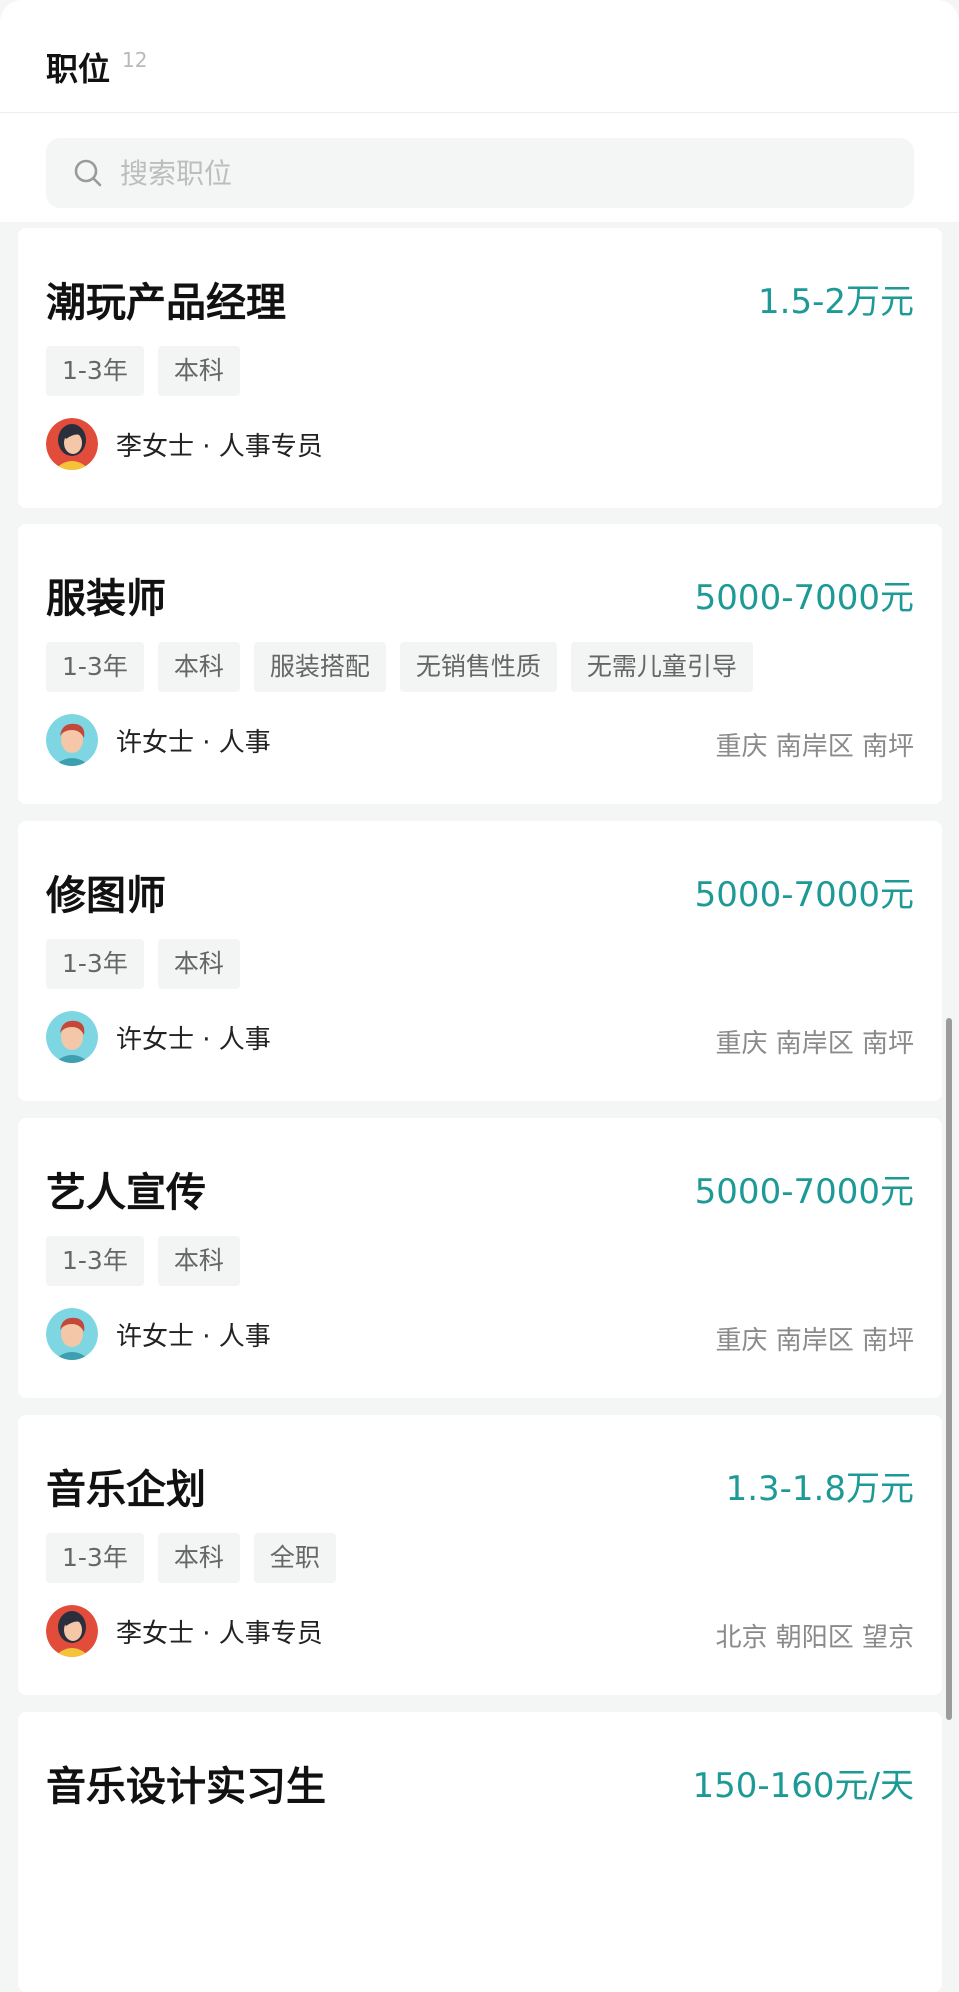  I want to click on salary: 150-160元/天, so click(803, 1786).